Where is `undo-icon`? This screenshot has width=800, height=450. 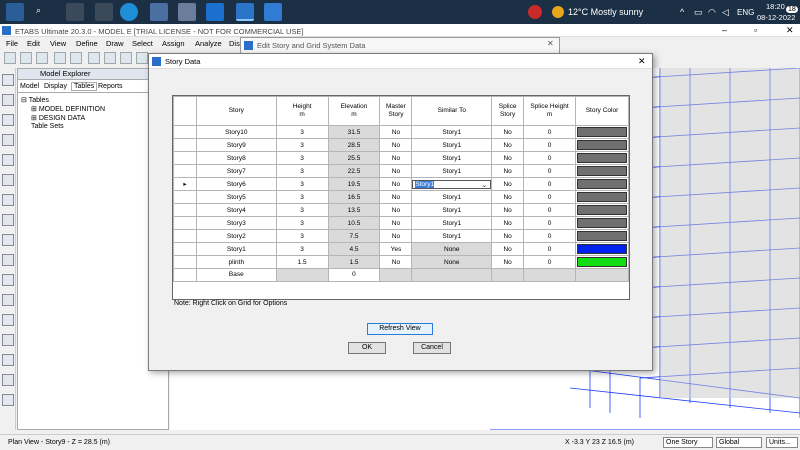 undo-icon is located at coordinates (60, 58).